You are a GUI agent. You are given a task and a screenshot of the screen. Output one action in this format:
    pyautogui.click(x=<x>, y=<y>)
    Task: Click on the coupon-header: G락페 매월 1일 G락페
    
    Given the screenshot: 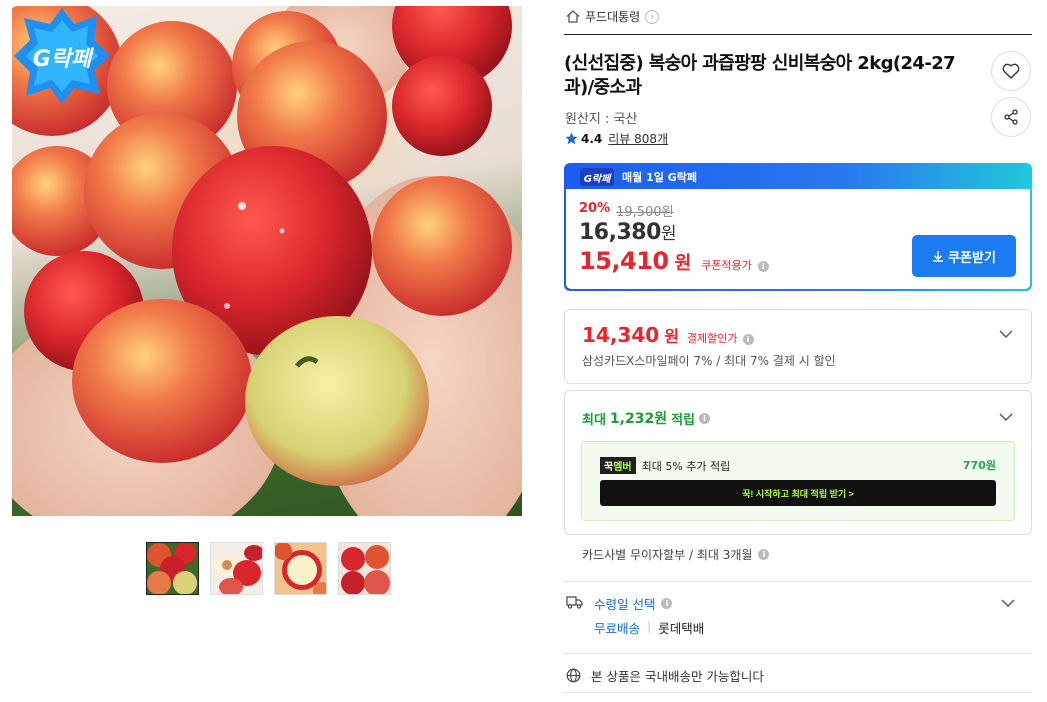 What is the action you would take?
    pyautogui.click(x=798, y=177)
    